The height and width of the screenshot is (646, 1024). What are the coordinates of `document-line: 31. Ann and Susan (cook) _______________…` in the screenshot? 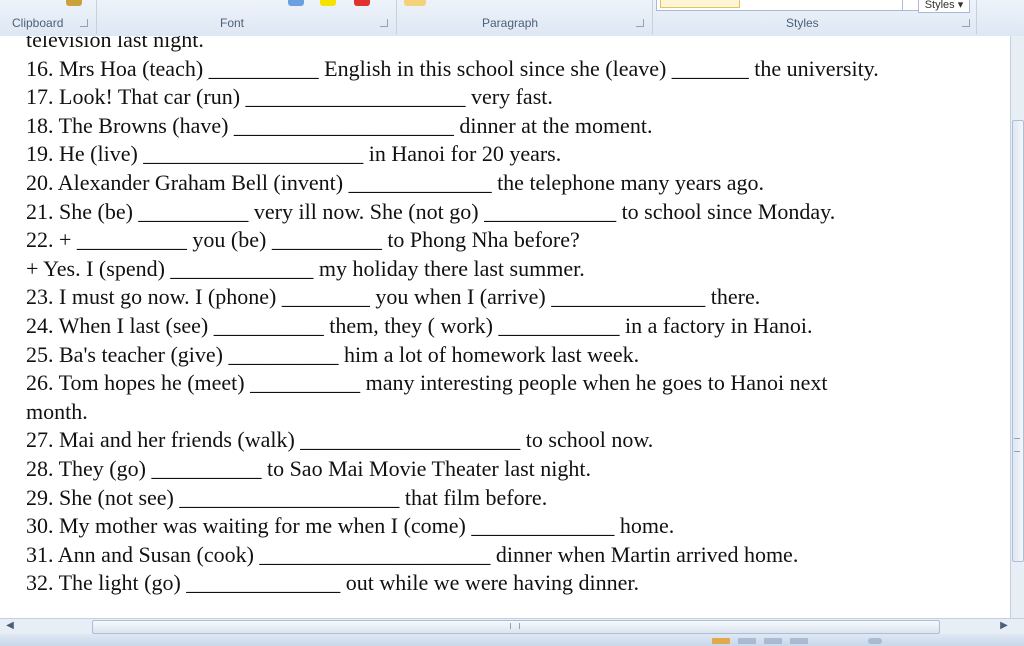 It's located at (412, 554).